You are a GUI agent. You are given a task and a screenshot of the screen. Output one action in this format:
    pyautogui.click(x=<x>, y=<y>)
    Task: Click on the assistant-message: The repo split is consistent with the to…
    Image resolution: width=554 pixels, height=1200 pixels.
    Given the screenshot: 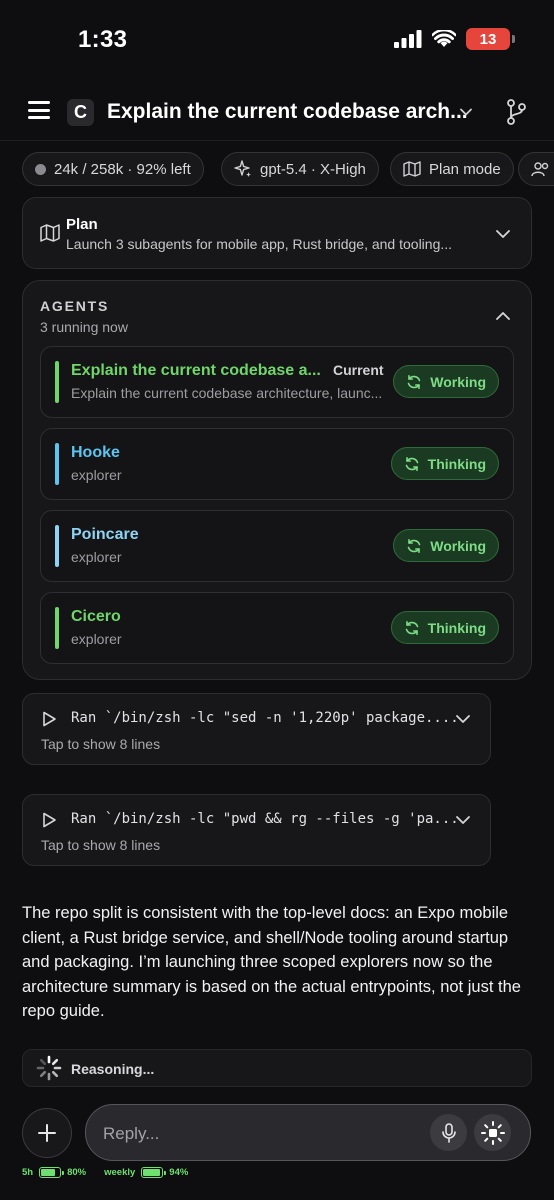 What is the action you would take?
    pyautogui.click(x=271, y=962)
    